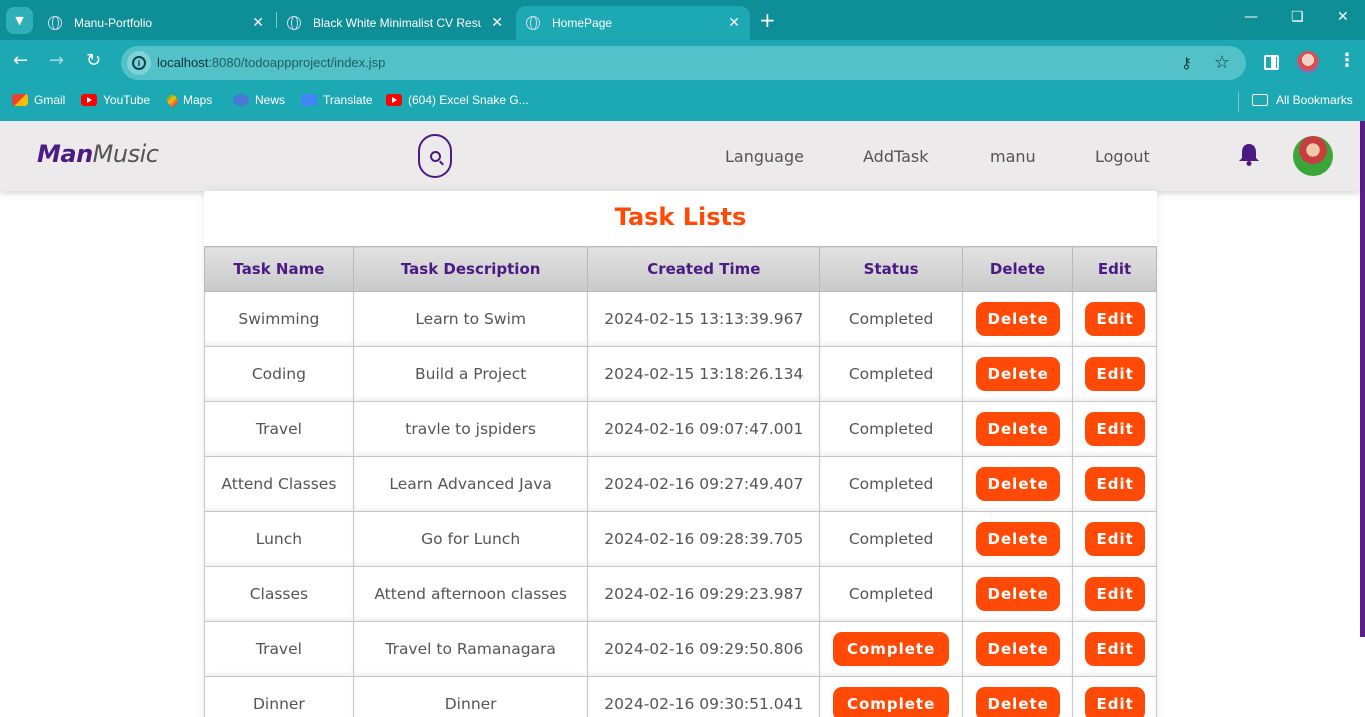 Image resolution: width=1365 pixels, height=717 pixels. Describe the element at coordinates (470, 484) in the screenshot. I see `task-description-cell: Learn Advanced Java` at that location.